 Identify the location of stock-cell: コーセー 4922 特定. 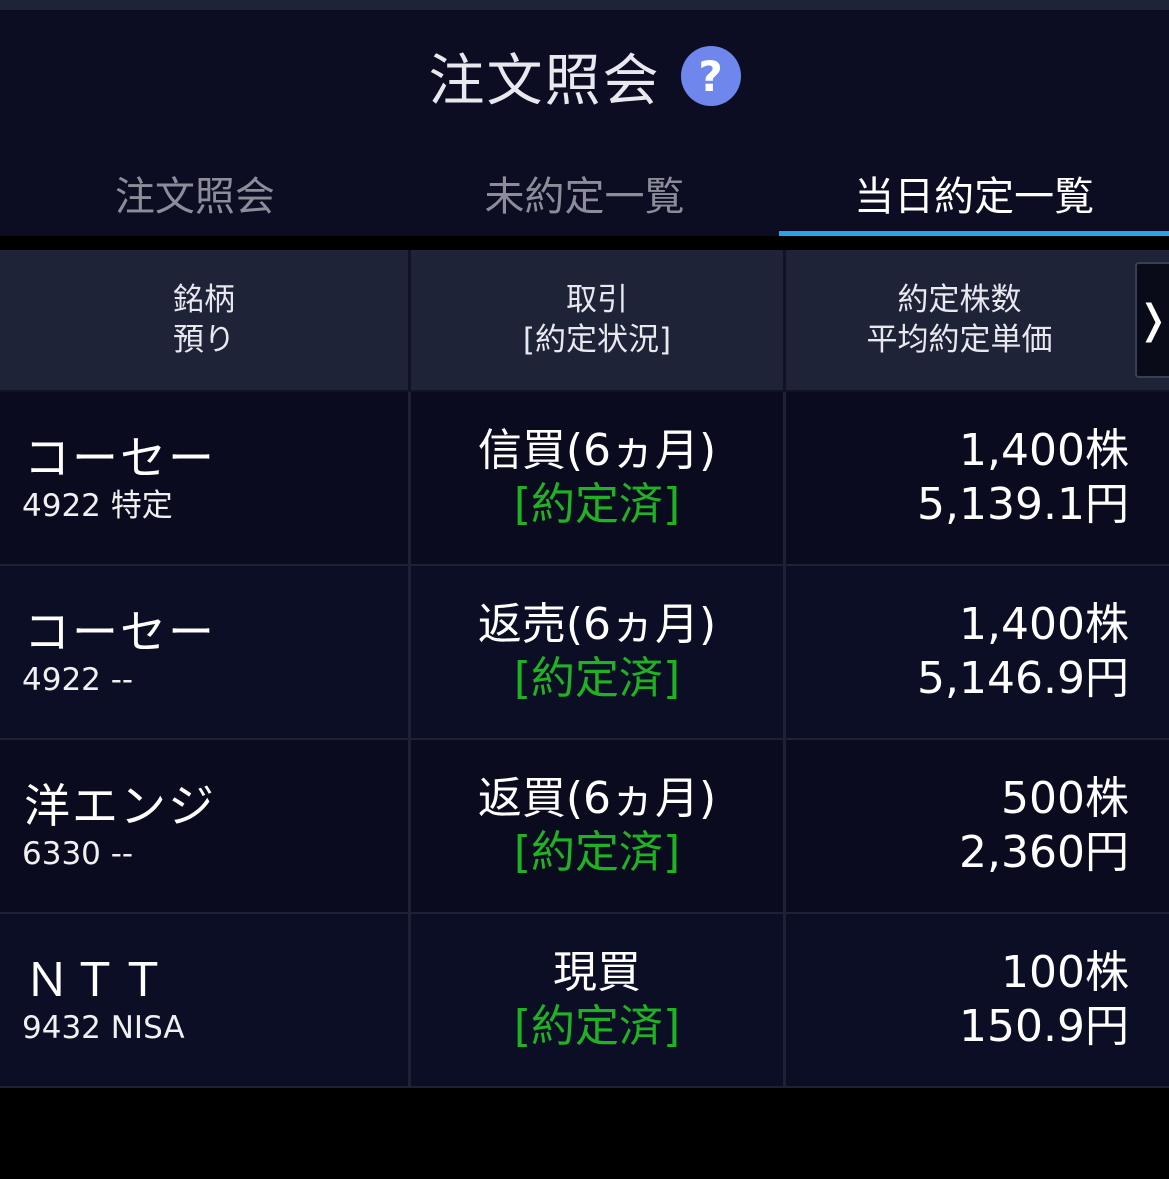
(205, 478).